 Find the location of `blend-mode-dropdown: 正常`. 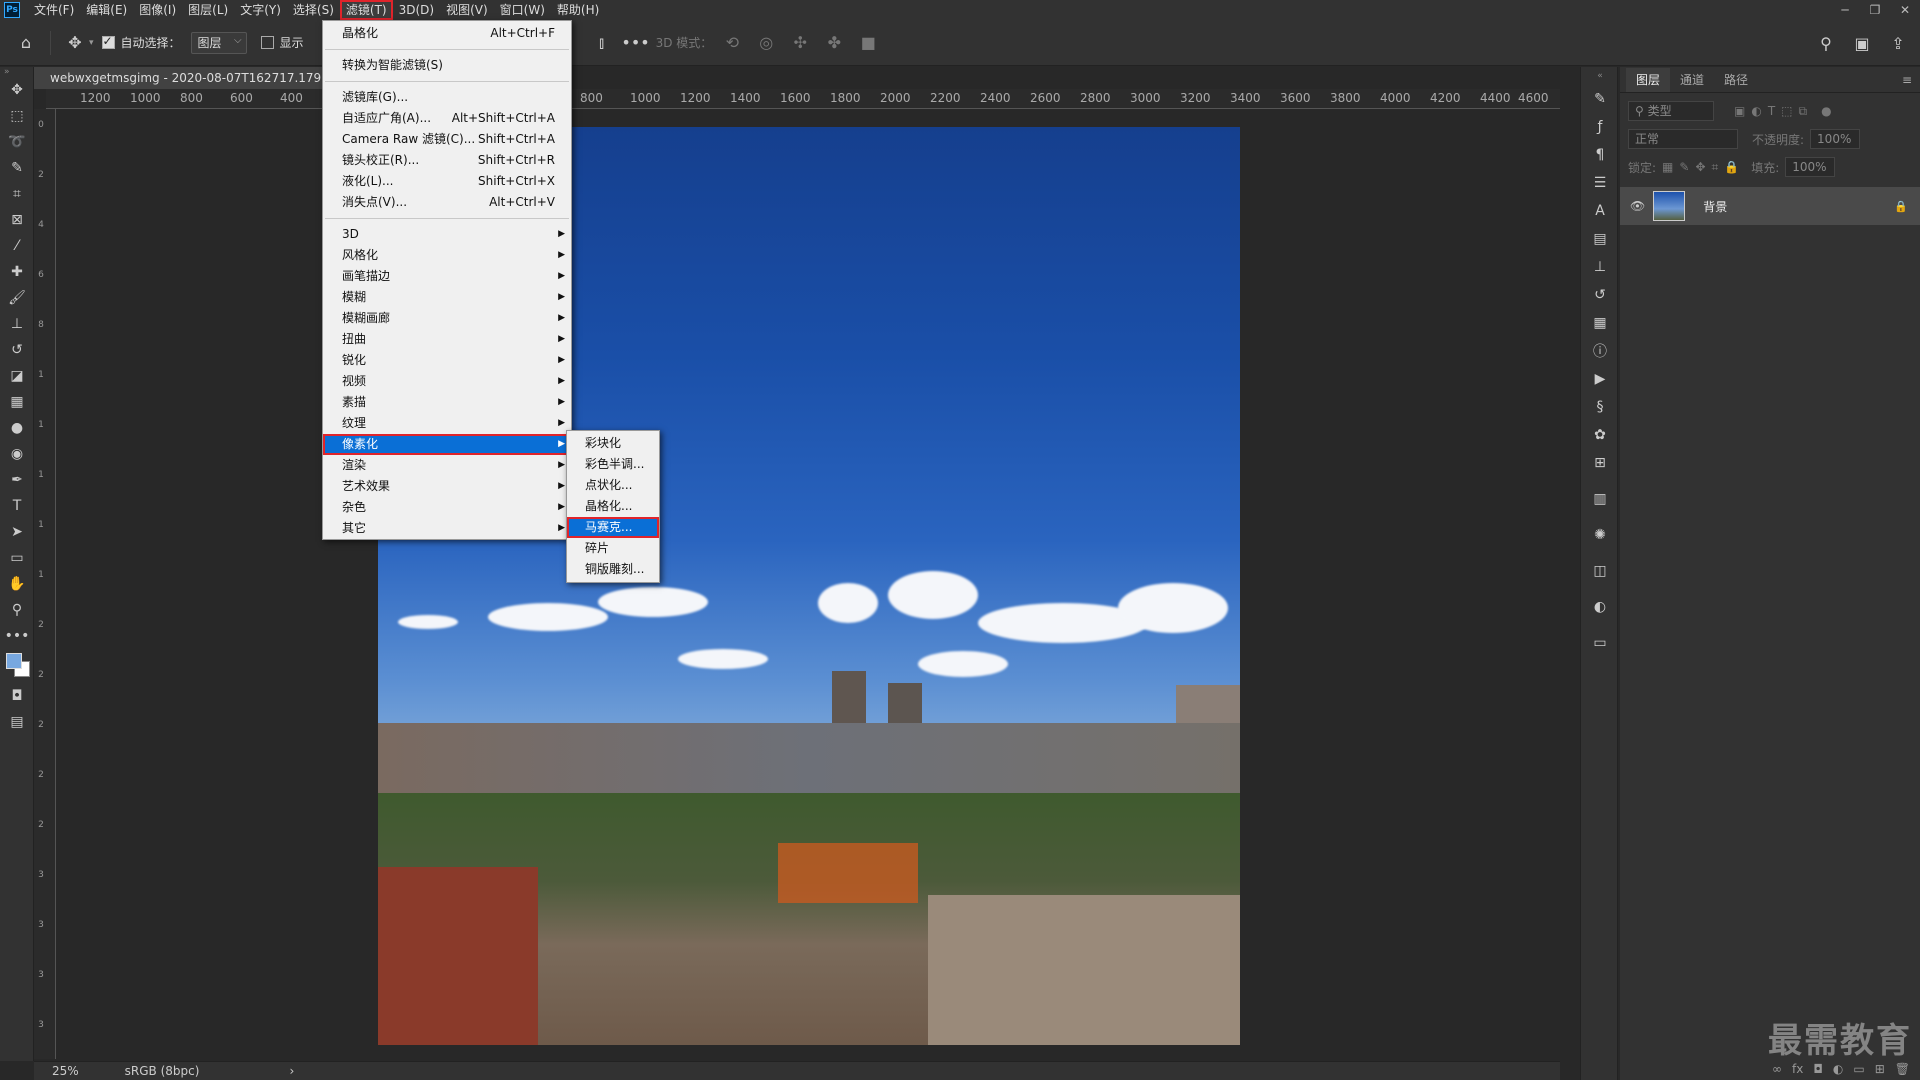

blend-mode-dropdown: 正常 is located at coordinates (1683, 139).